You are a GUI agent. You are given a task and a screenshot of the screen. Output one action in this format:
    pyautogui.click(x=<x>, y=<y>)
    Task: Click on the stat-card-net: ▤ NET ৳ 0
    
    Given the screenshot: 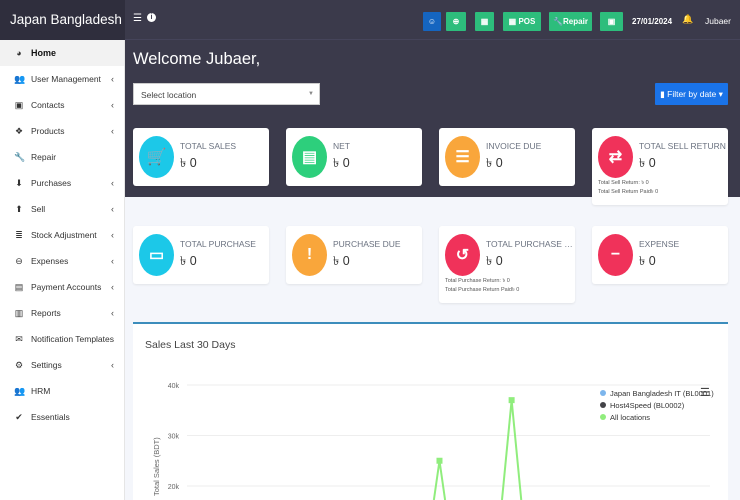 What is the action you would take?
    pyautogui.click(x=354, y=157)
    